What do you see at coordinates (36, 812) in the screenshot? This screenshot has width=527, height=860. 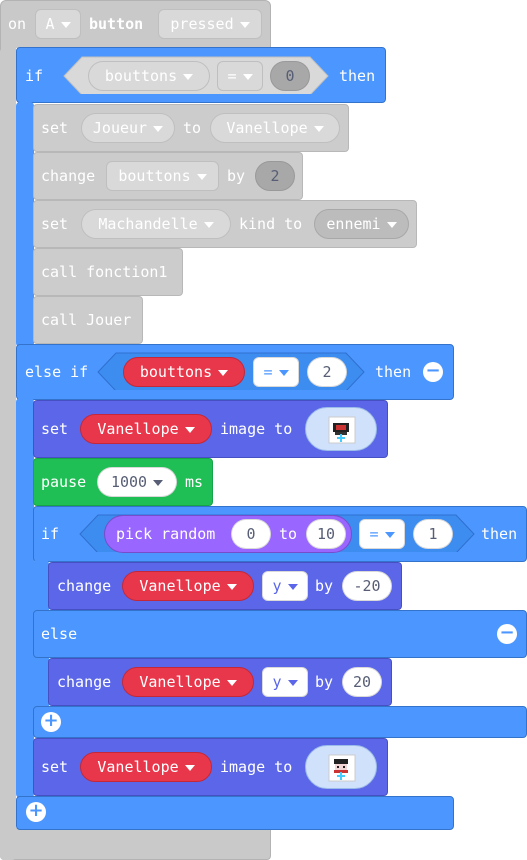 I see `add-else-if-icon: +` at bounding box center [36, 812].